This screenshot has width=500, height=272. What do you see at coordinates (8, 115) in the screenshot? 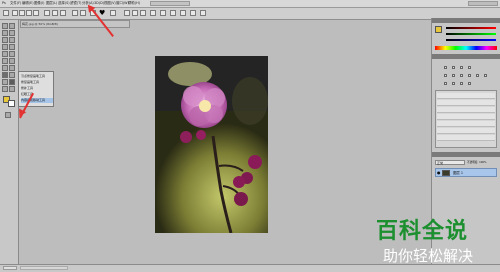
I see `quick-mask-icon` at bounding box center [8, 115].